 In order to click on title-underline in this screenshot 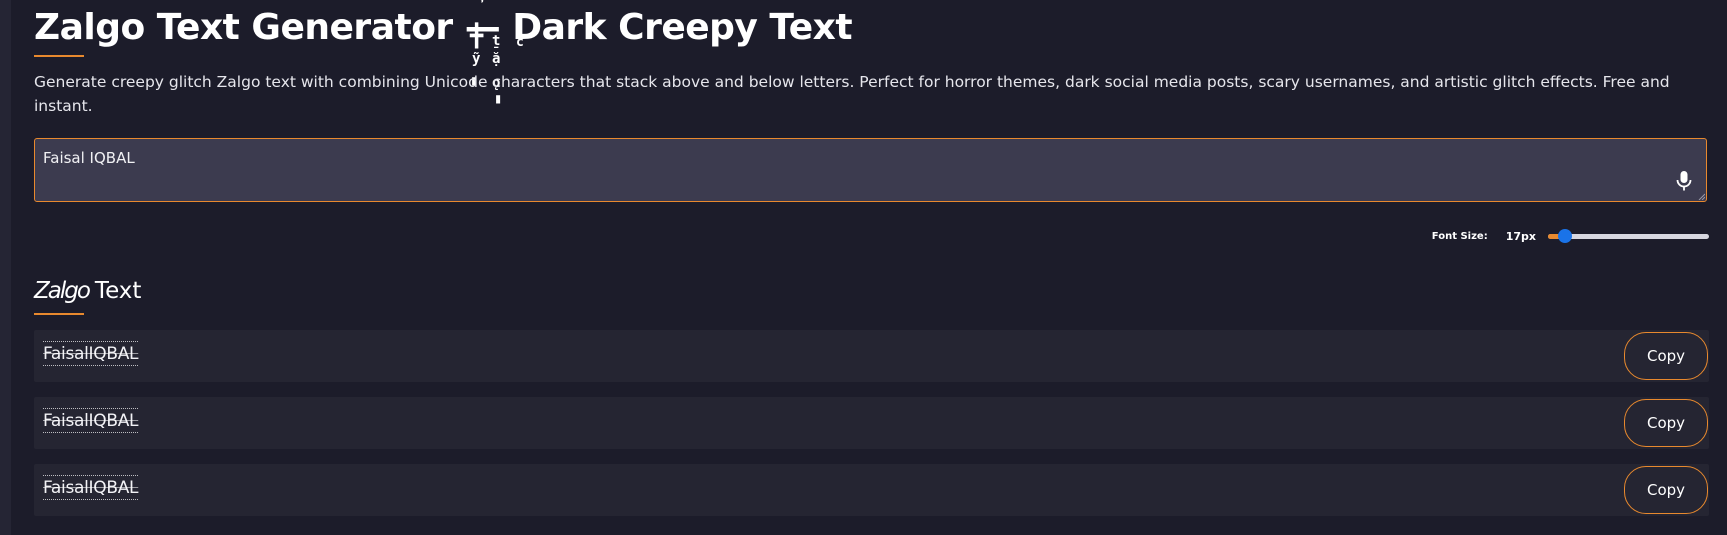, I will do `click(59, 56)`.